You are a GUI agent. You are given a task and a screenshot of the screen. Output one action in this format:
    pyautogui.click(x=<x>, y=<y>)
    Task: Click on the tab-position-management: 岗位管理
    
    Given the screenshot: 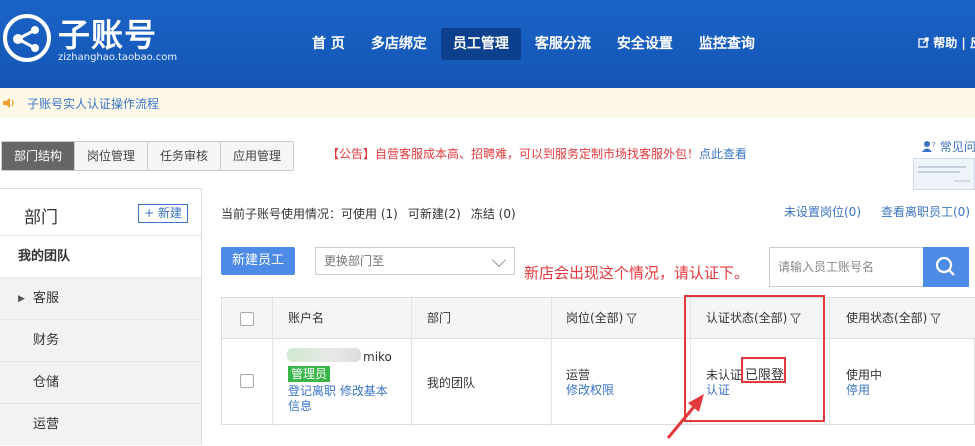 What is the action you would take?
    pyautogui.click(x=112, y=156)
    